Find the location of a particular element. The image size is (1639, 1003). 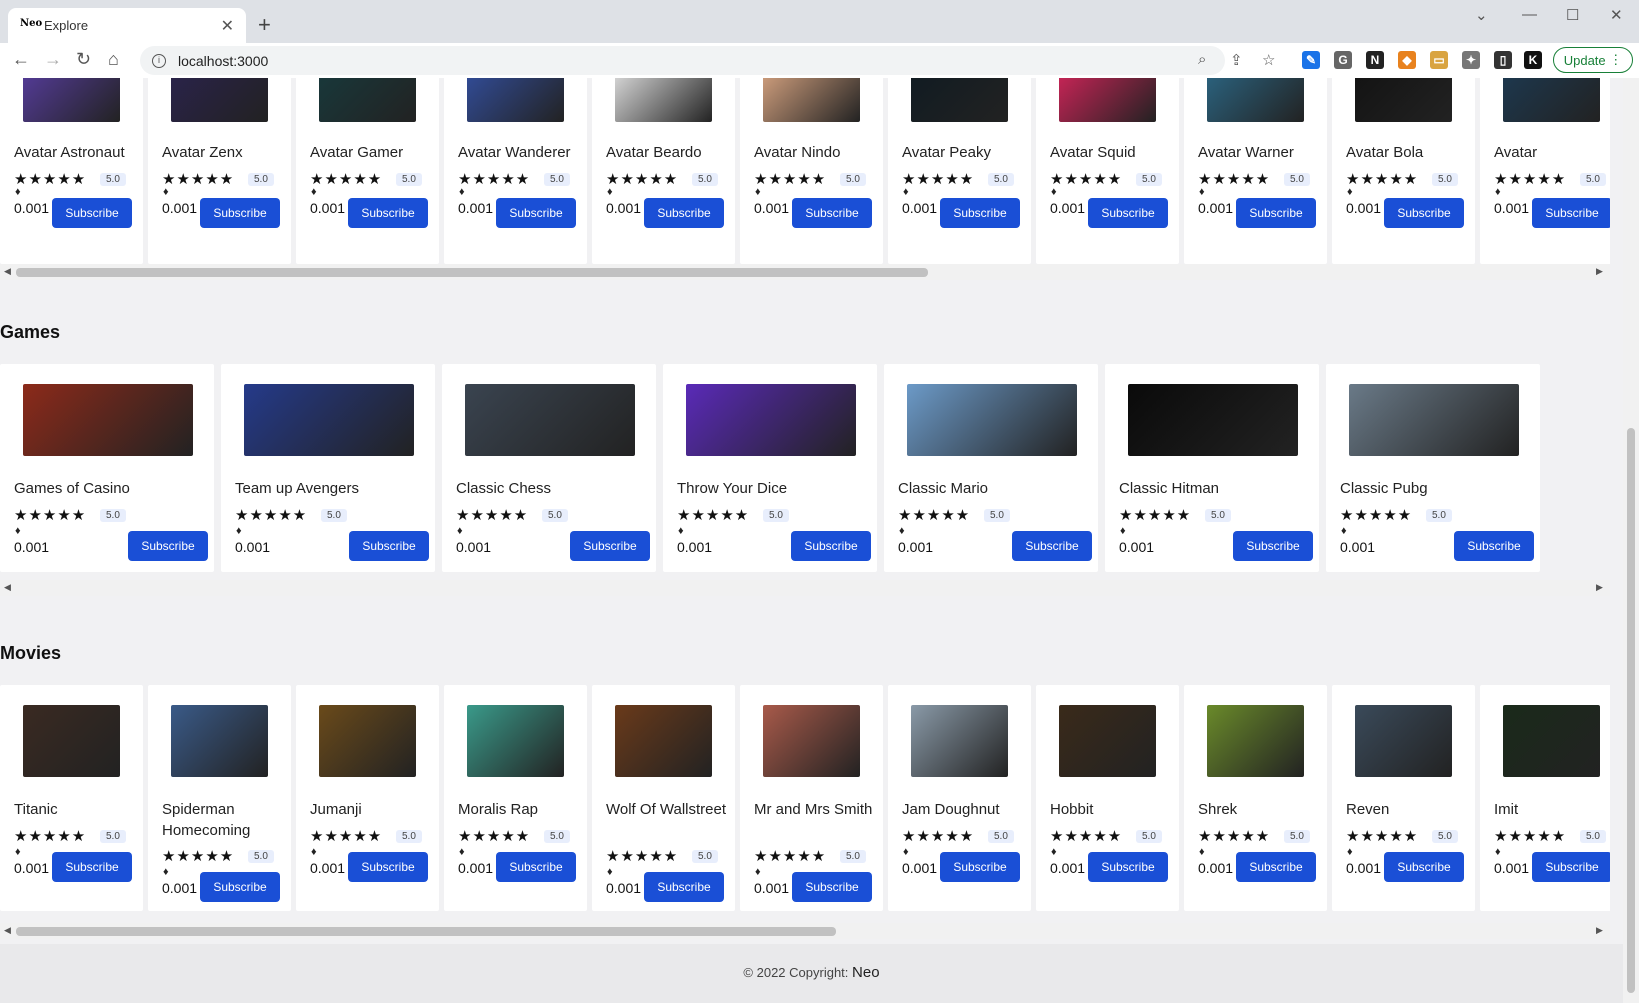

product-card: Mr and Mrs Smith ★★★★★ 5.0 ♦ 0.001 Subscribe is located at coordinates (811, 798).